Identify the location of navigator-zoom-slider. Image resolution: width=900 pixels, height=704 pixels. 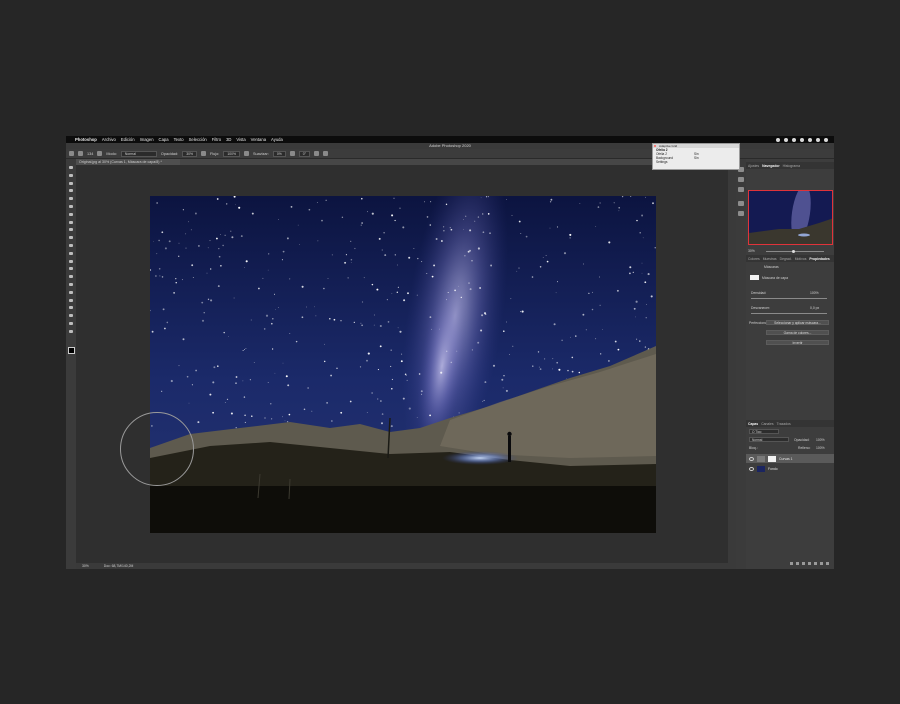
(795, 251).